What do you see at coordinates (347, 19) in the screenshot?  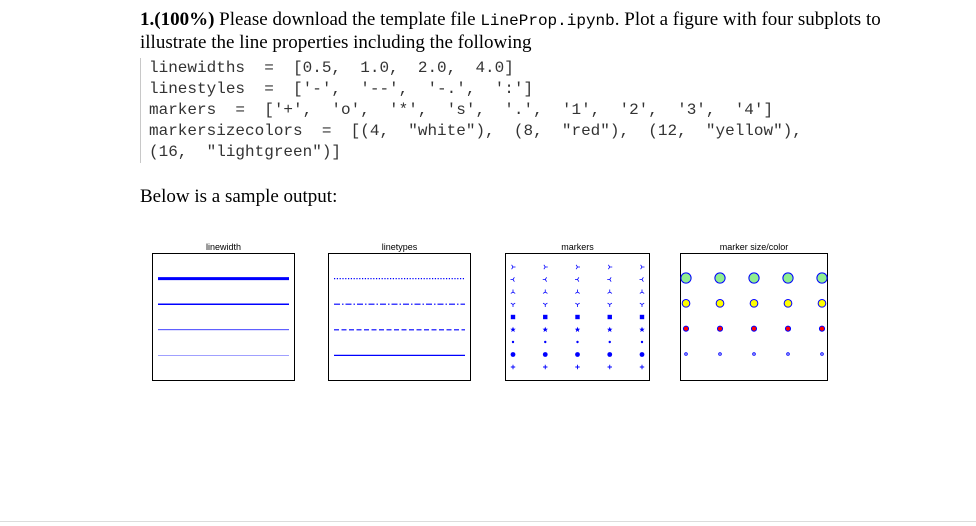 I see `question-intro: Please download the template file` at bounding box center [347, 19].